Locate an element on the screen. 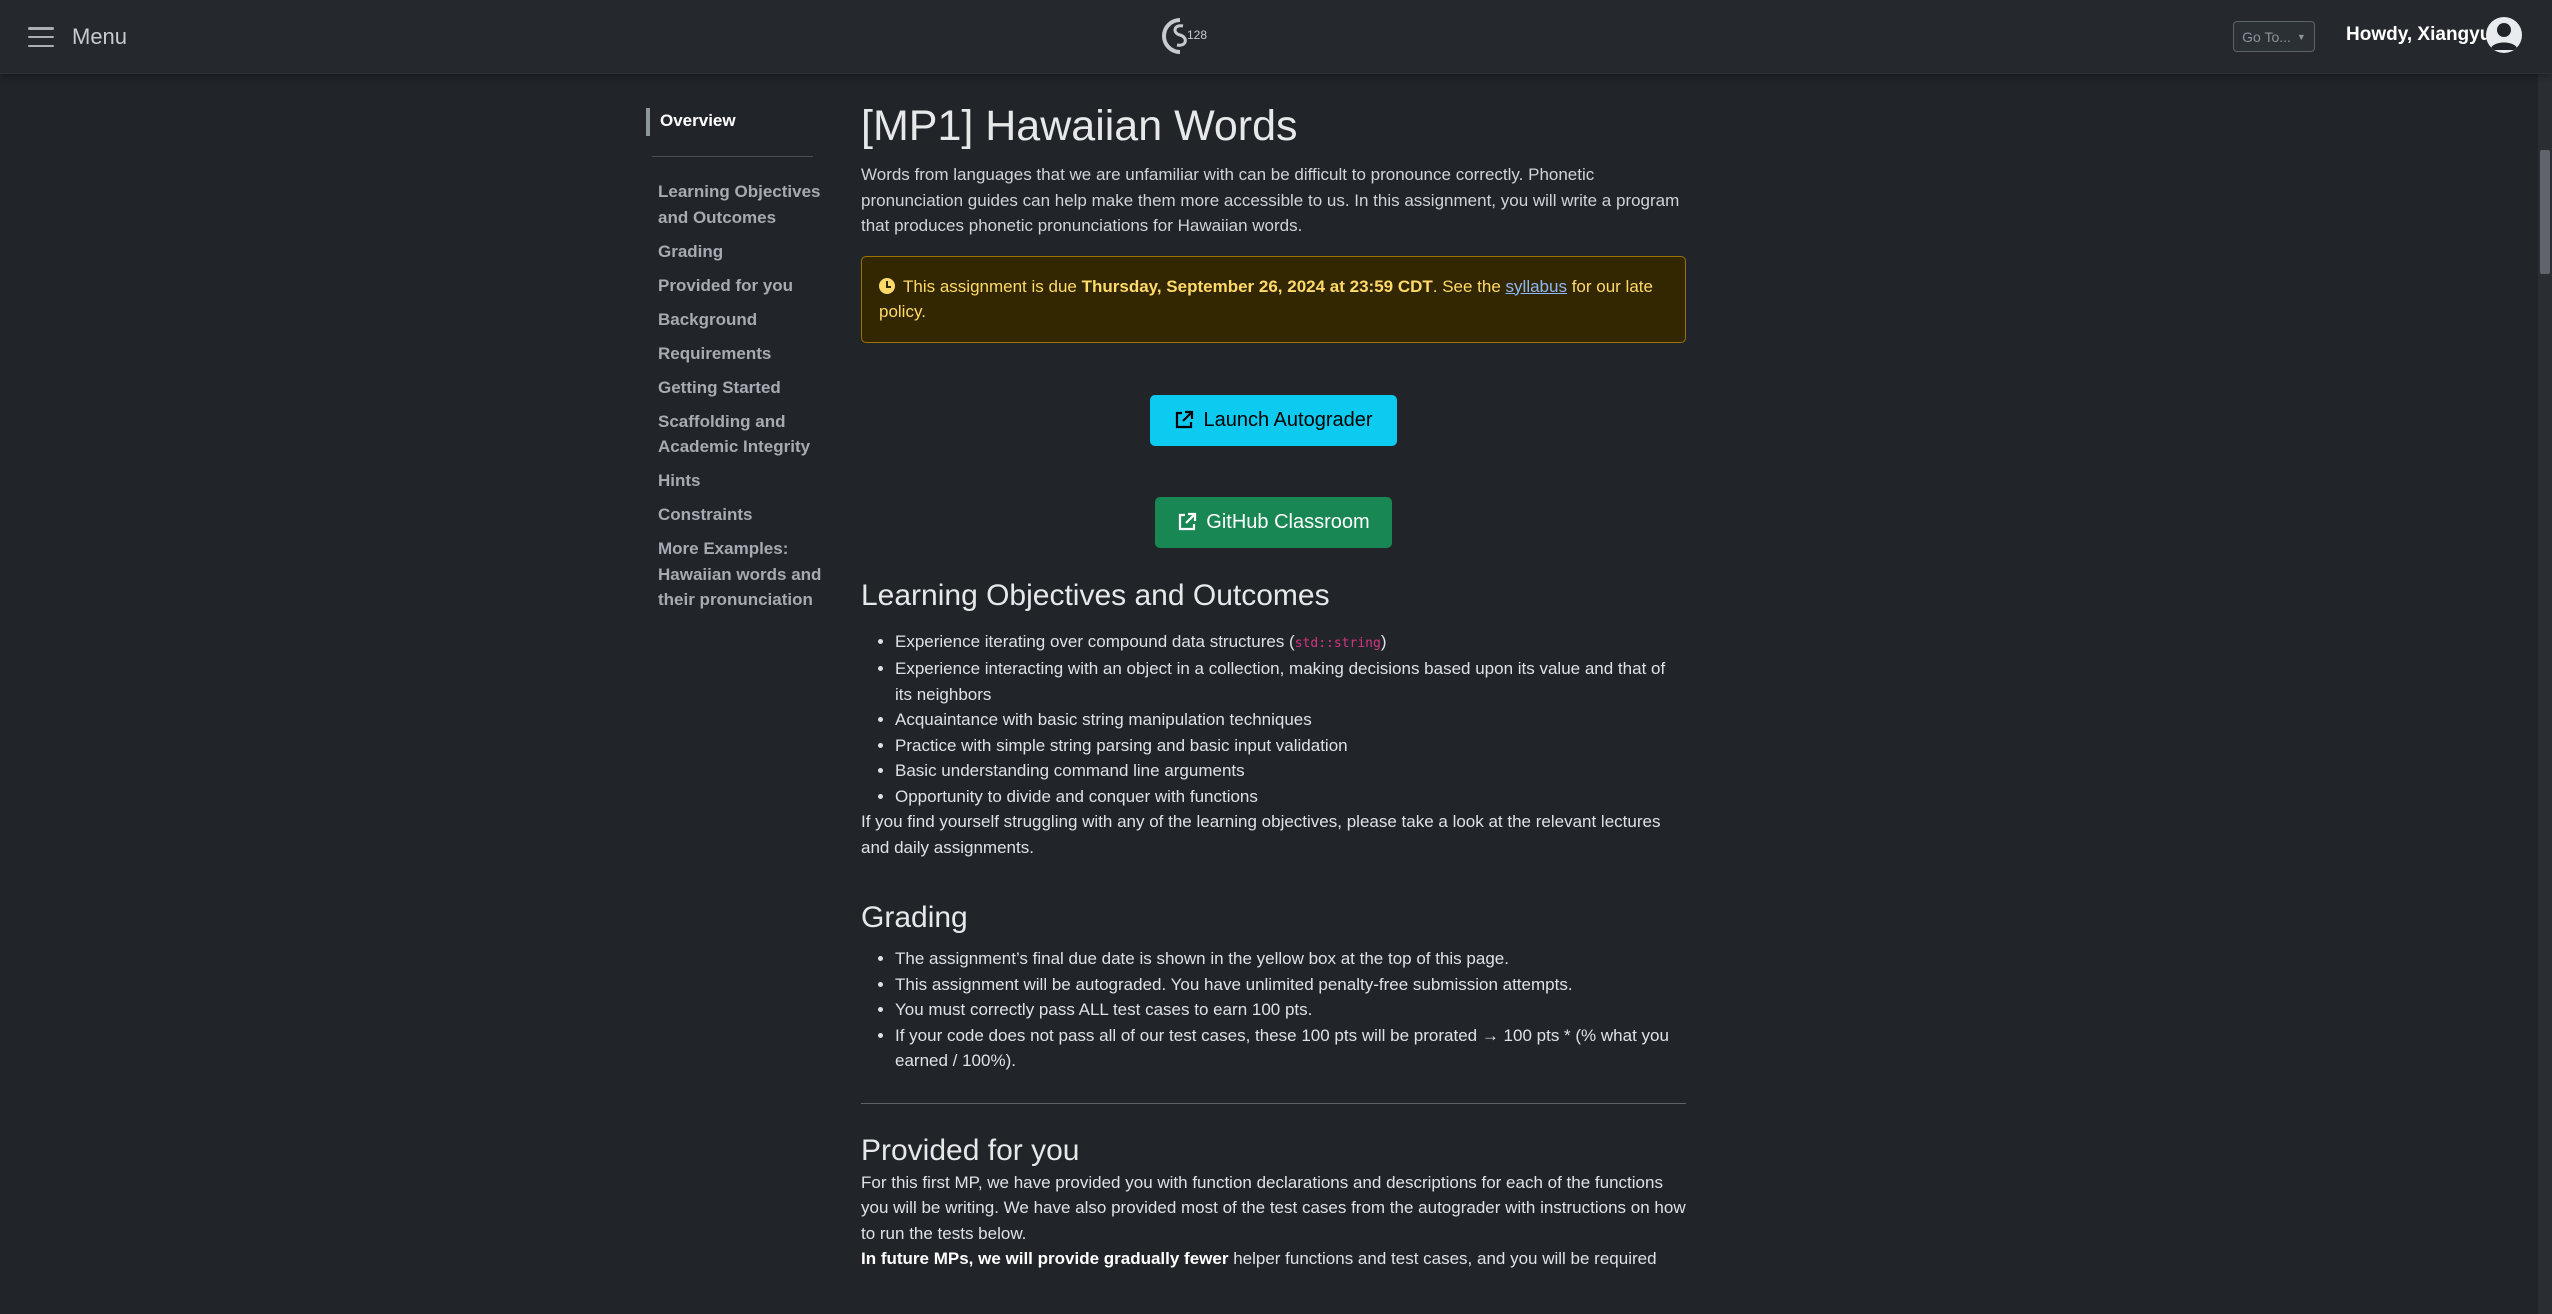  hamburger-icon is located at coordinates (41, 37).